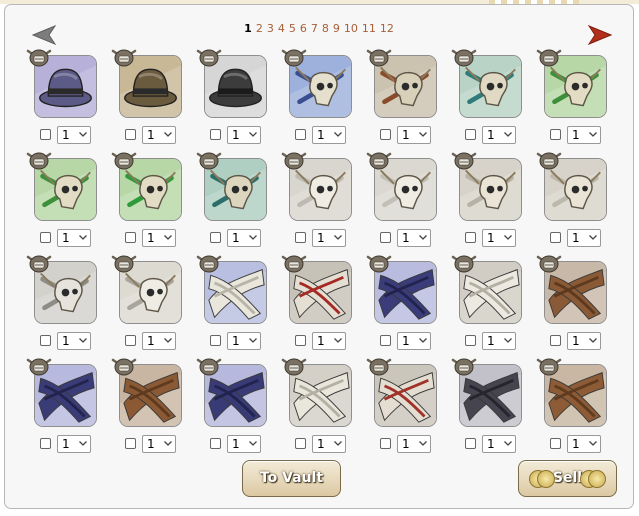 Image resolution: width=639 pixels, height=516 pixels. I want to click on coin-icon, so click(546, 479).